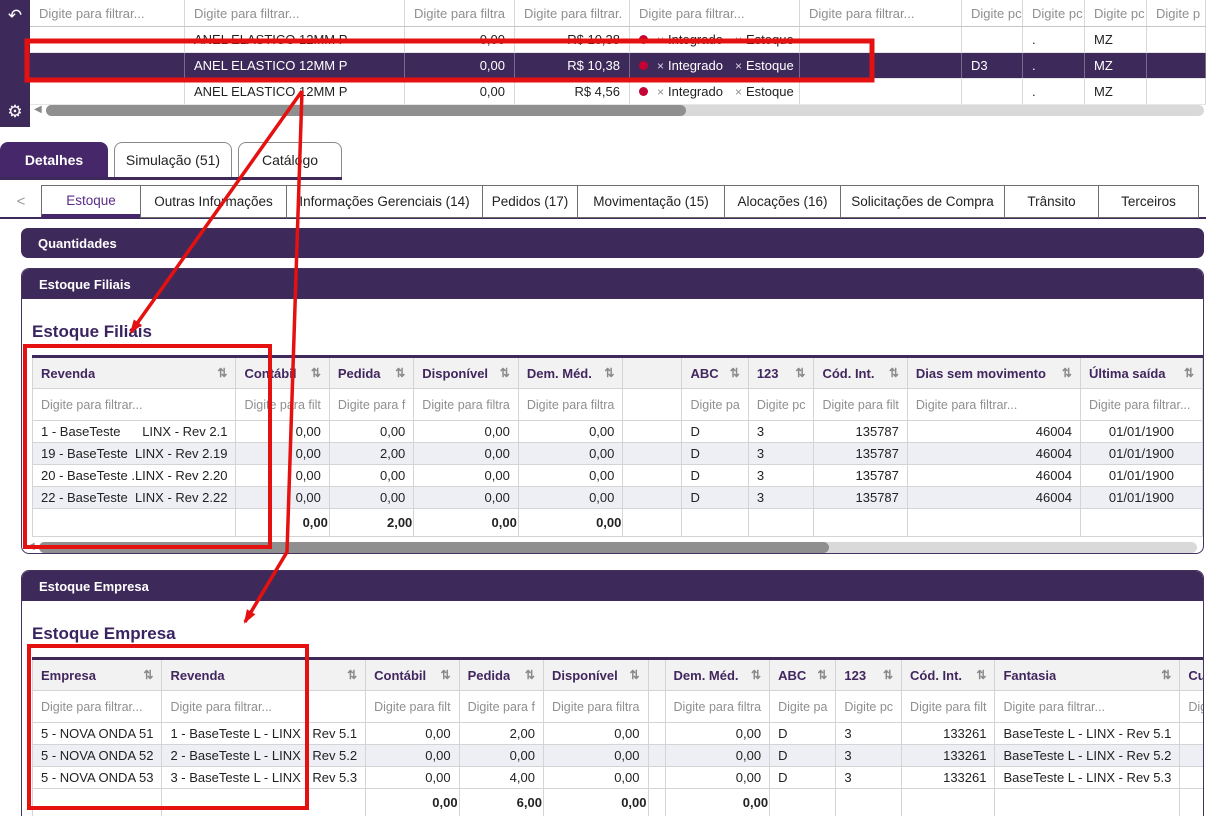 Image resolution: width=1206 pixels, height=816 pixels. Describe the element at coordinates (371, 372) in the screenshot. I see `column-header-pedida: Pedida ⇅` at that location.